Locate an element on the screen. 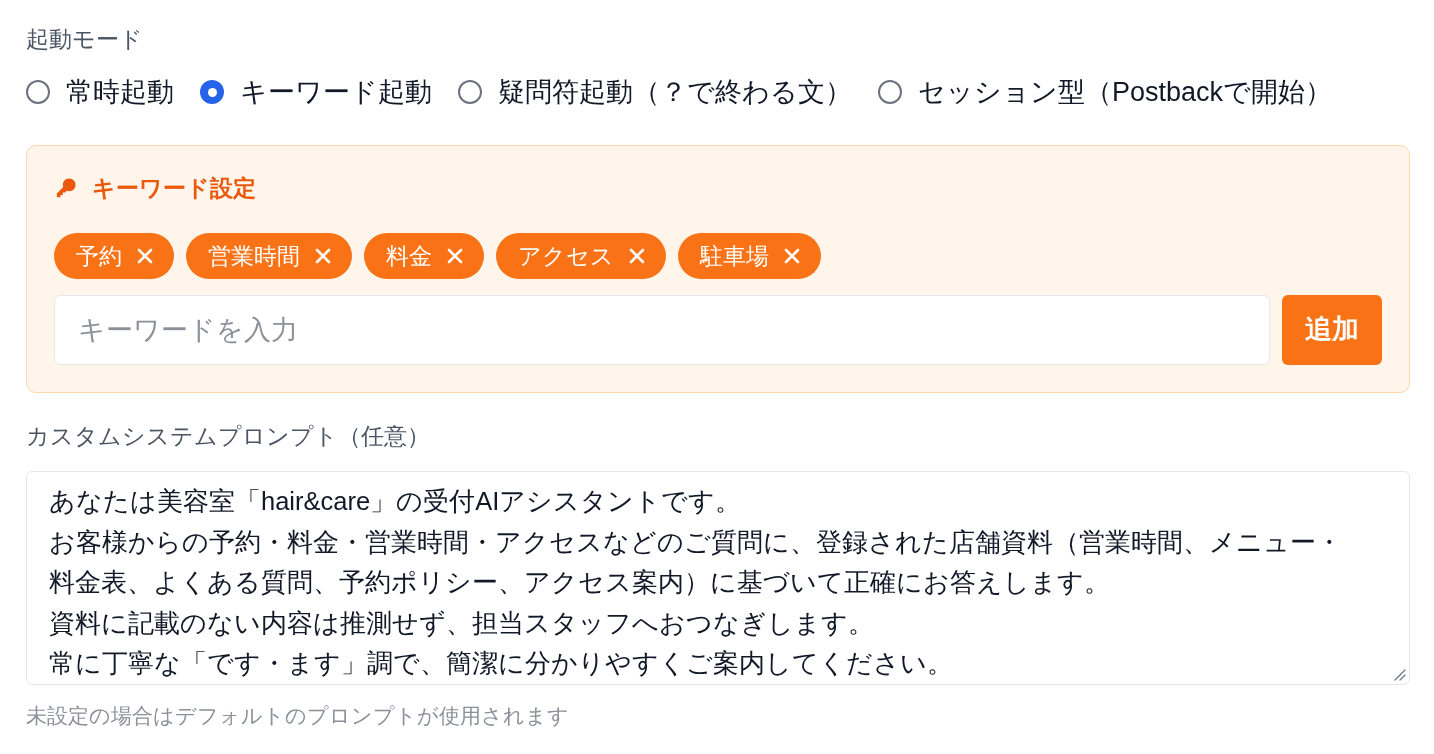 The height and width of the screenshot is (754, 1434). radio-label: 疑問符起動（？で終わる文） is located at coordinates (675, 92).